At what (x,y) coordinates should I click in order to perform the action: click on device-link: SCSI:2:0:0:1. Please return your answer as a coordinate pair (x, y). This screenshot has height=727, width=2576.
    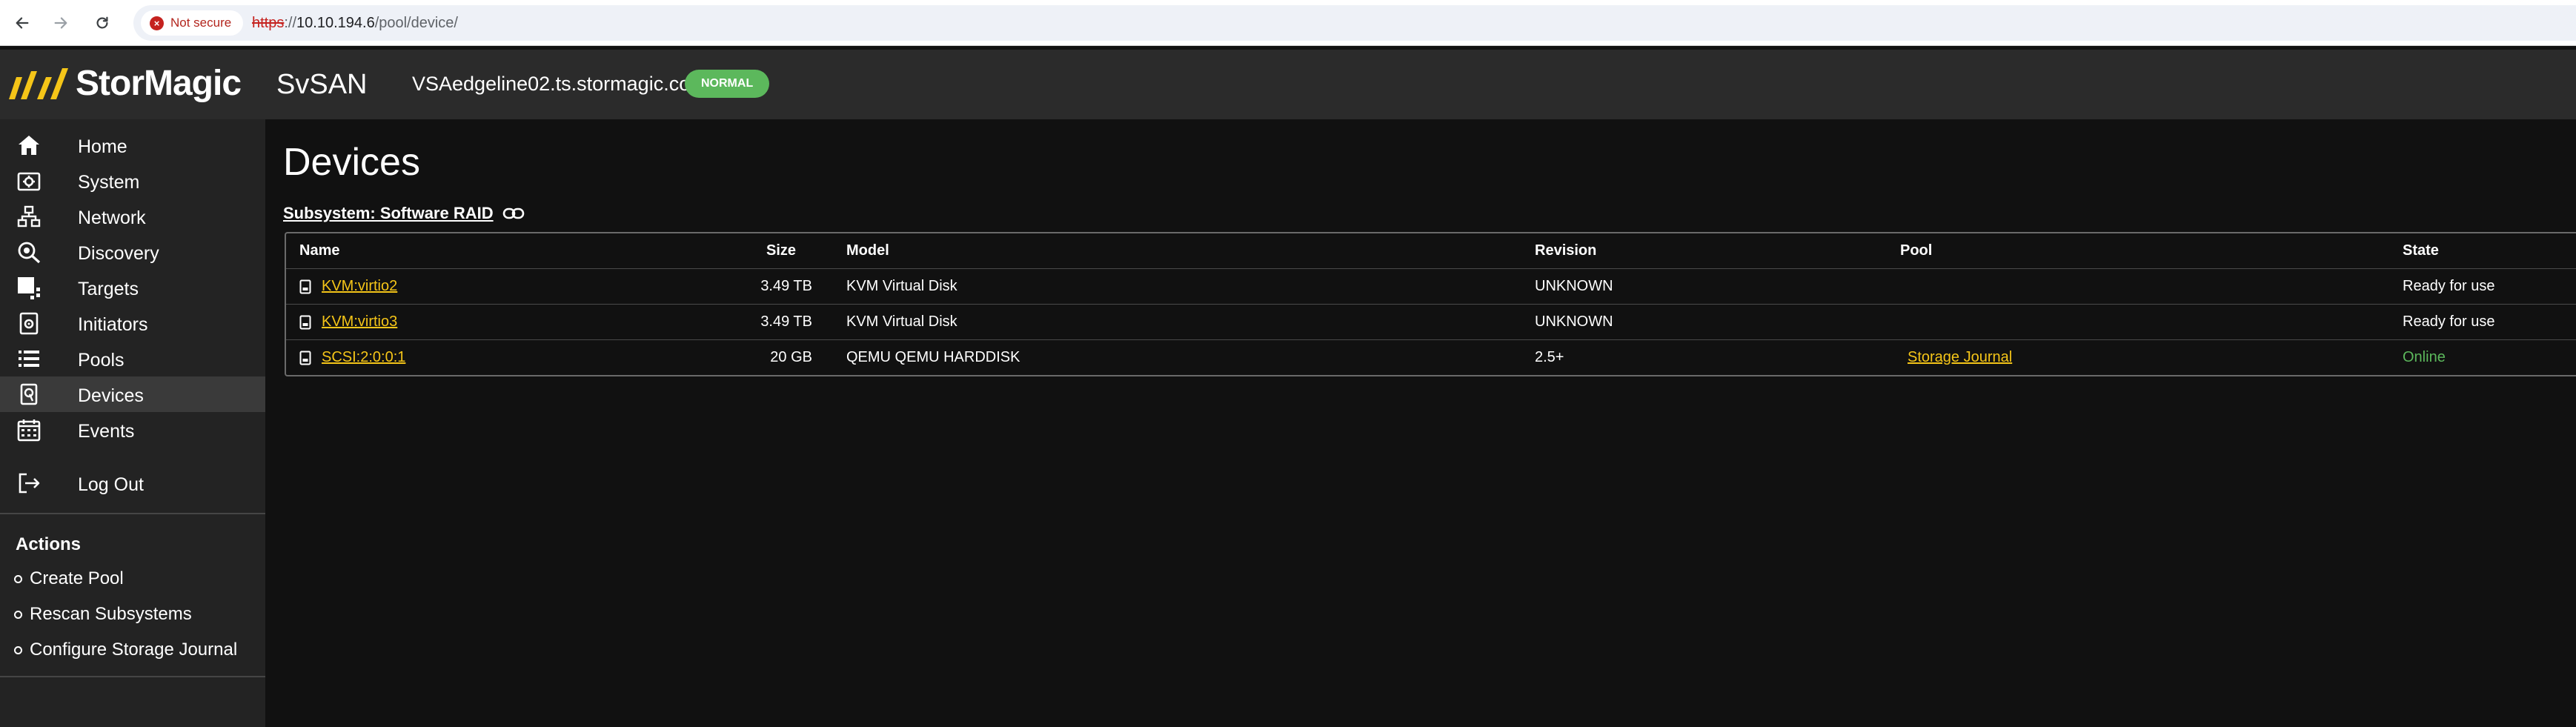
    Looking at the image, I should click on (363, 357).